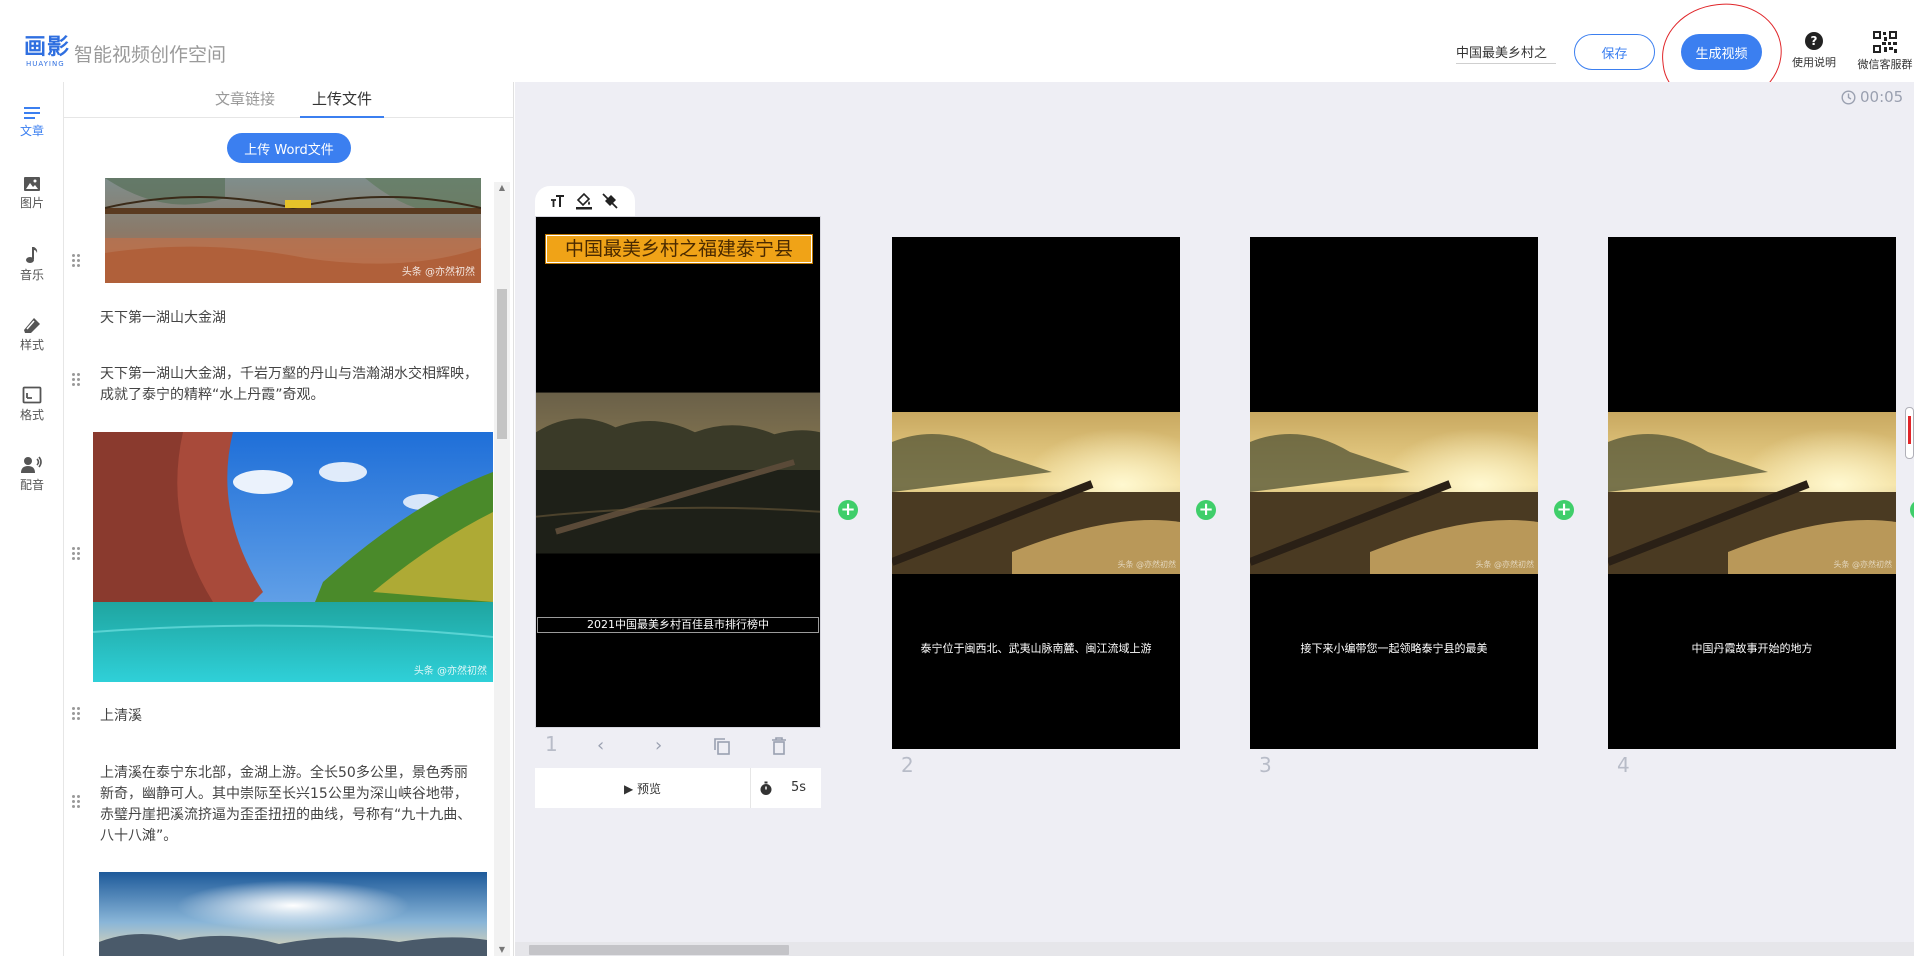 Image resolution: width=1914 pixels, height=956 pixels. What do you see at coordinates (1882, 97) in the screenshot?
I see `timer-value: 00:05` at bounding box center [1882, 97].